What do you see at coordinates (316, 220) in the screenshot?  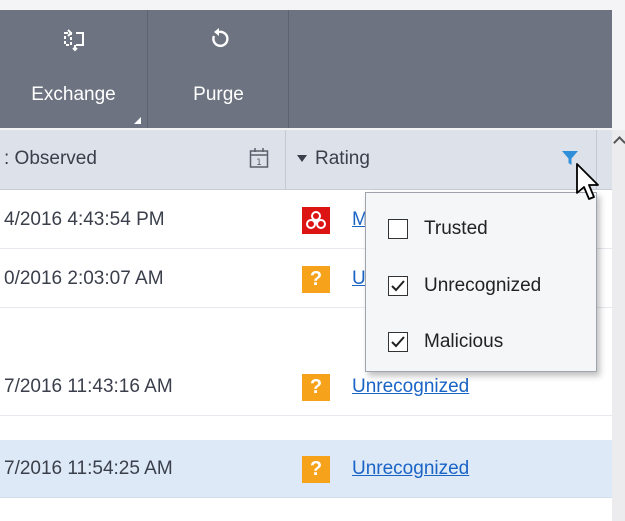 I see `biohazard-icon` at bounding box center [316, 220].